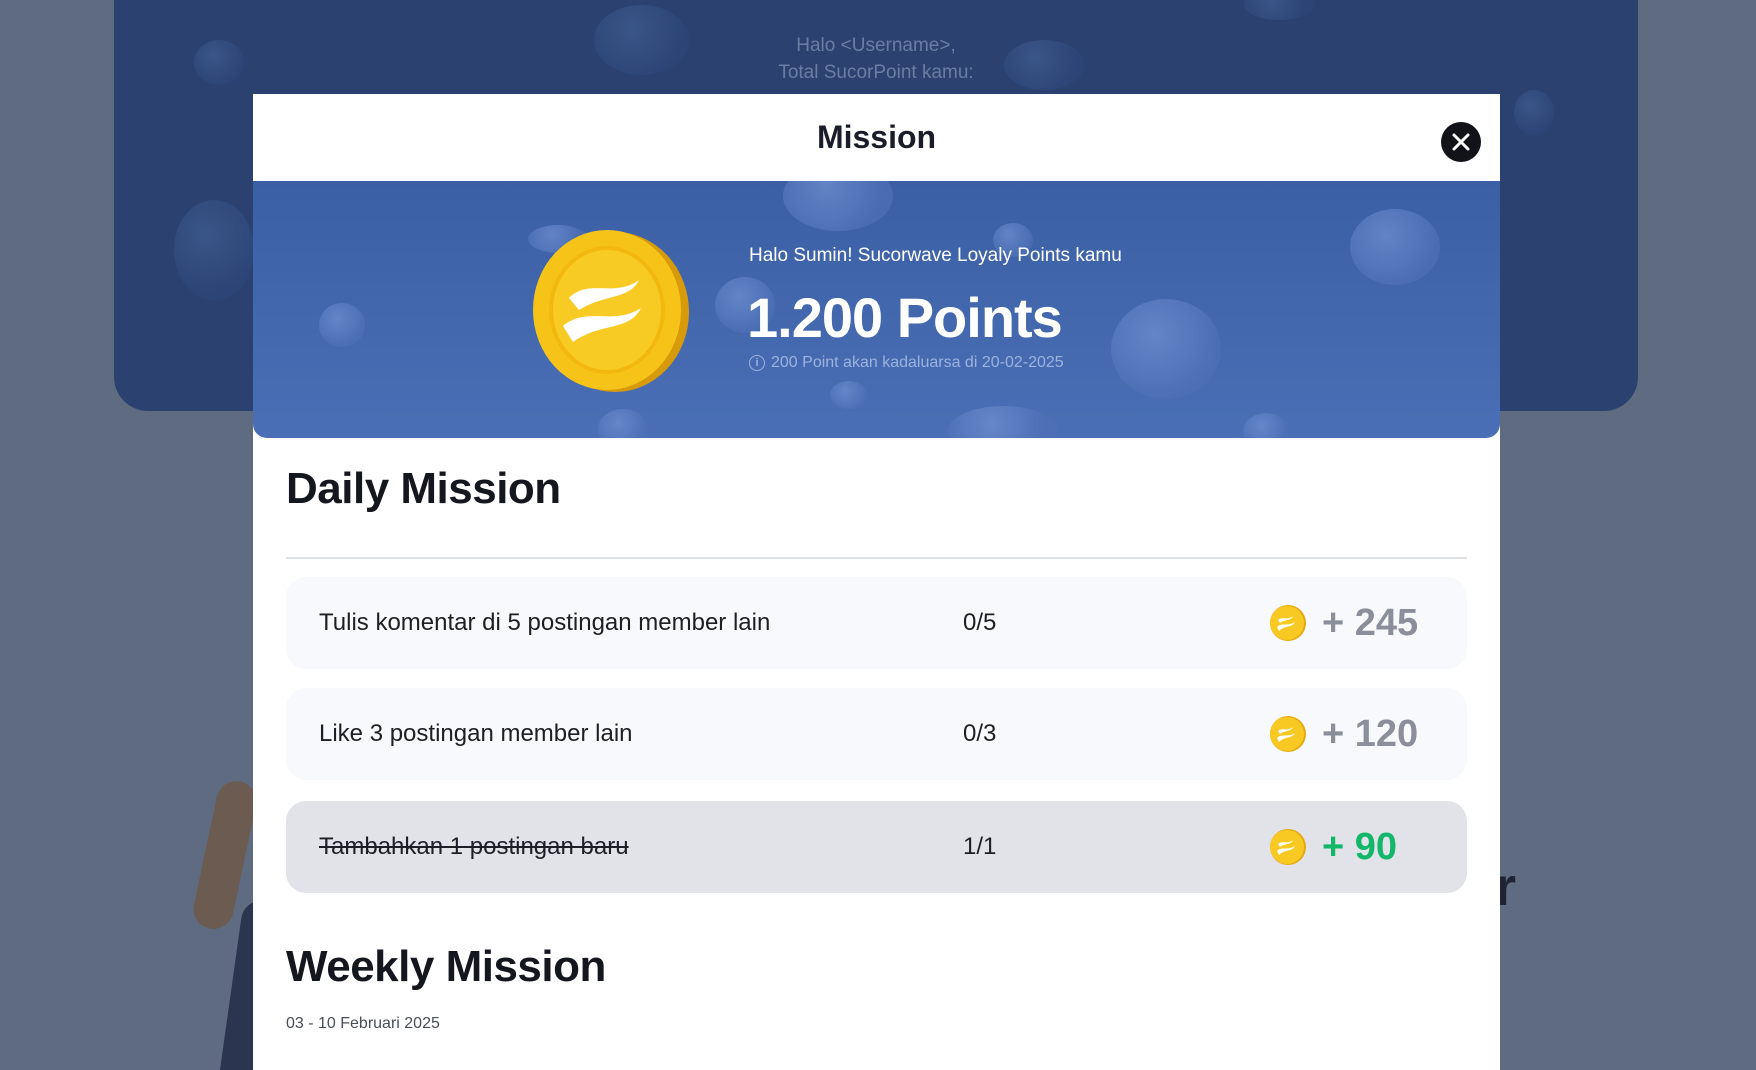  Describe the element at coordinates (980, 846) in the screenshot. I see `mission-progress: 1/1` at that location.